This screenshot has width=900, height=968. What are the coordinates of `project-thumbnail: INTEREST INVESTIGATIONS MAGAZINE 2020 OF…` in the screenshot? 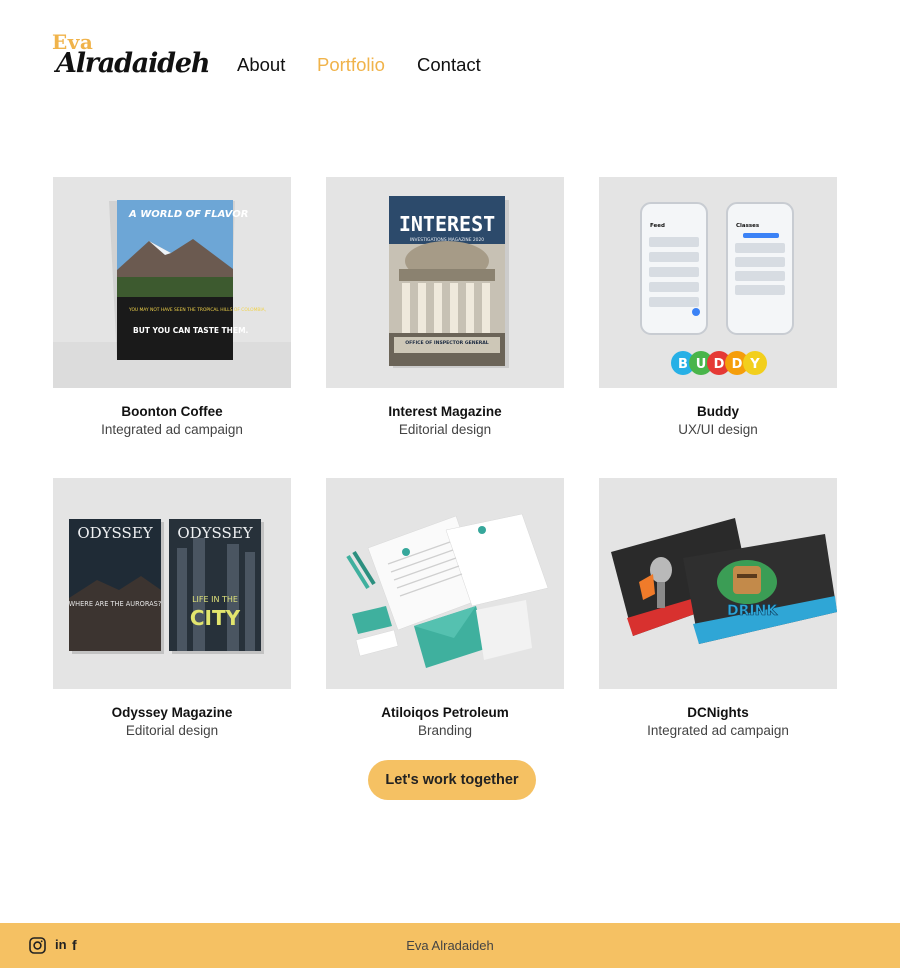 It's located at (445, 282).